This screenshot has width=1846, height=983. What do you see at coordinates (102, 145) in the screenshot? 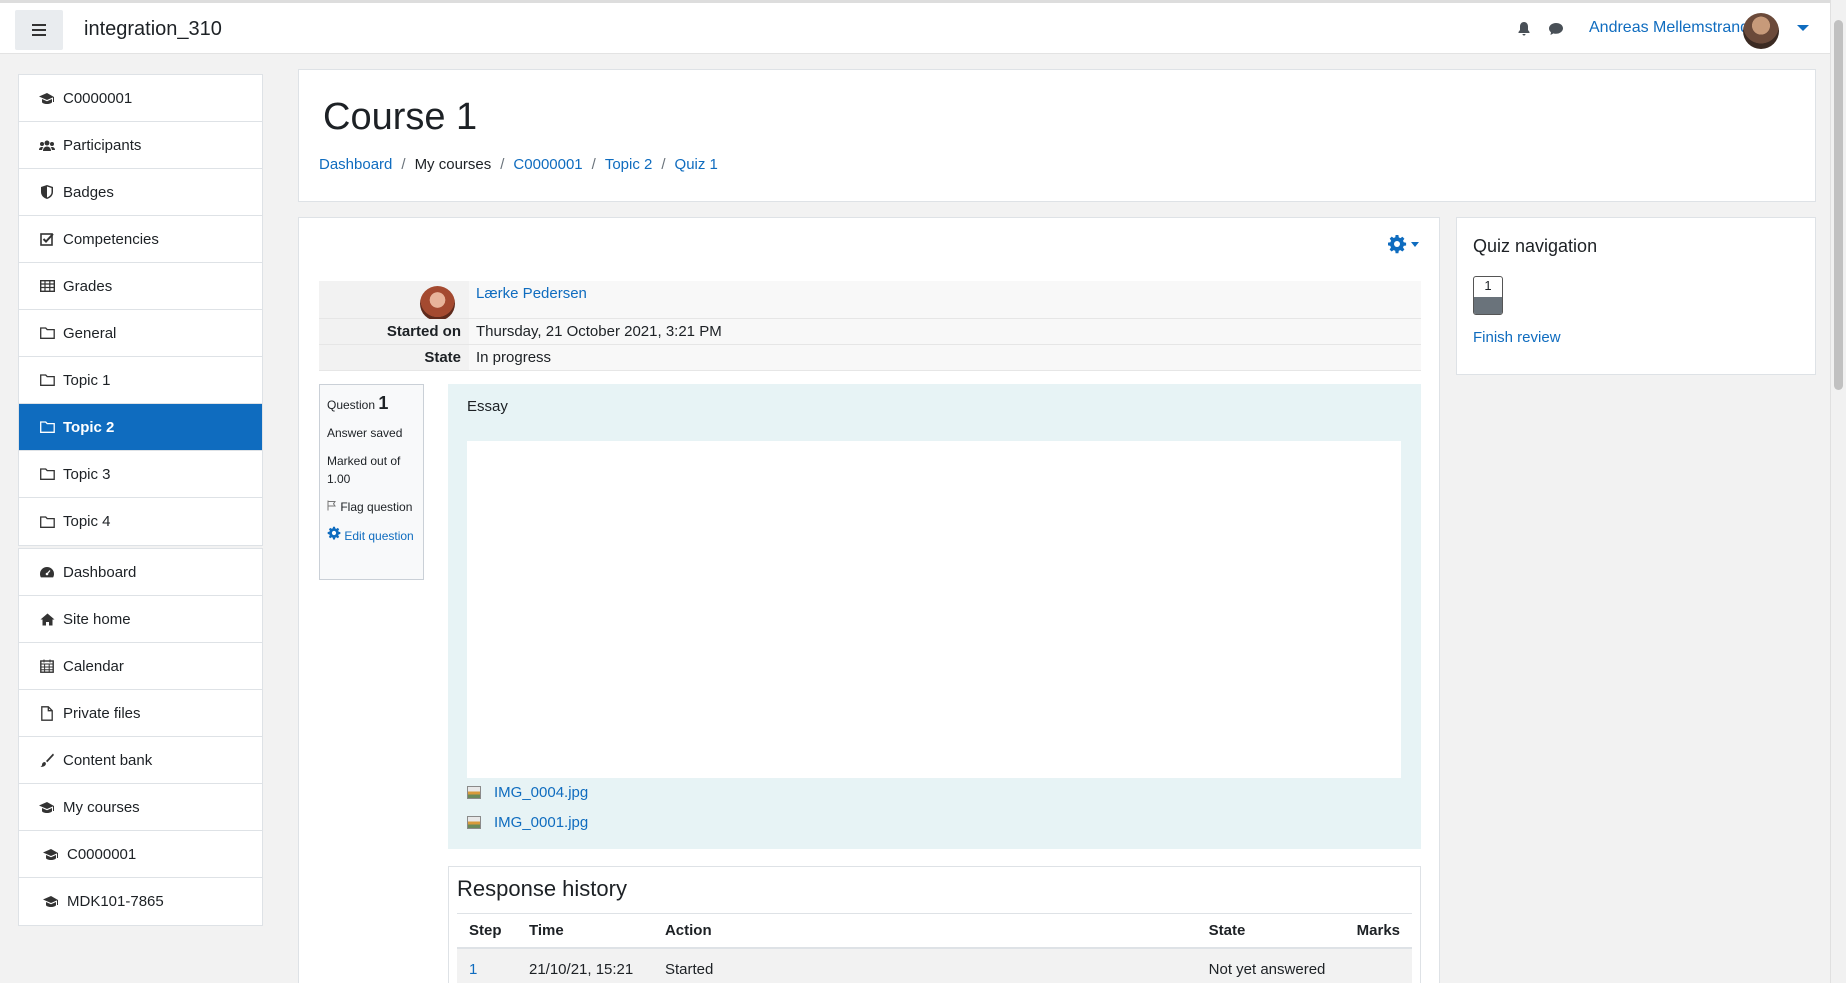
I see `sidebar-item-label: Participants` at bounding box center [102, 145].